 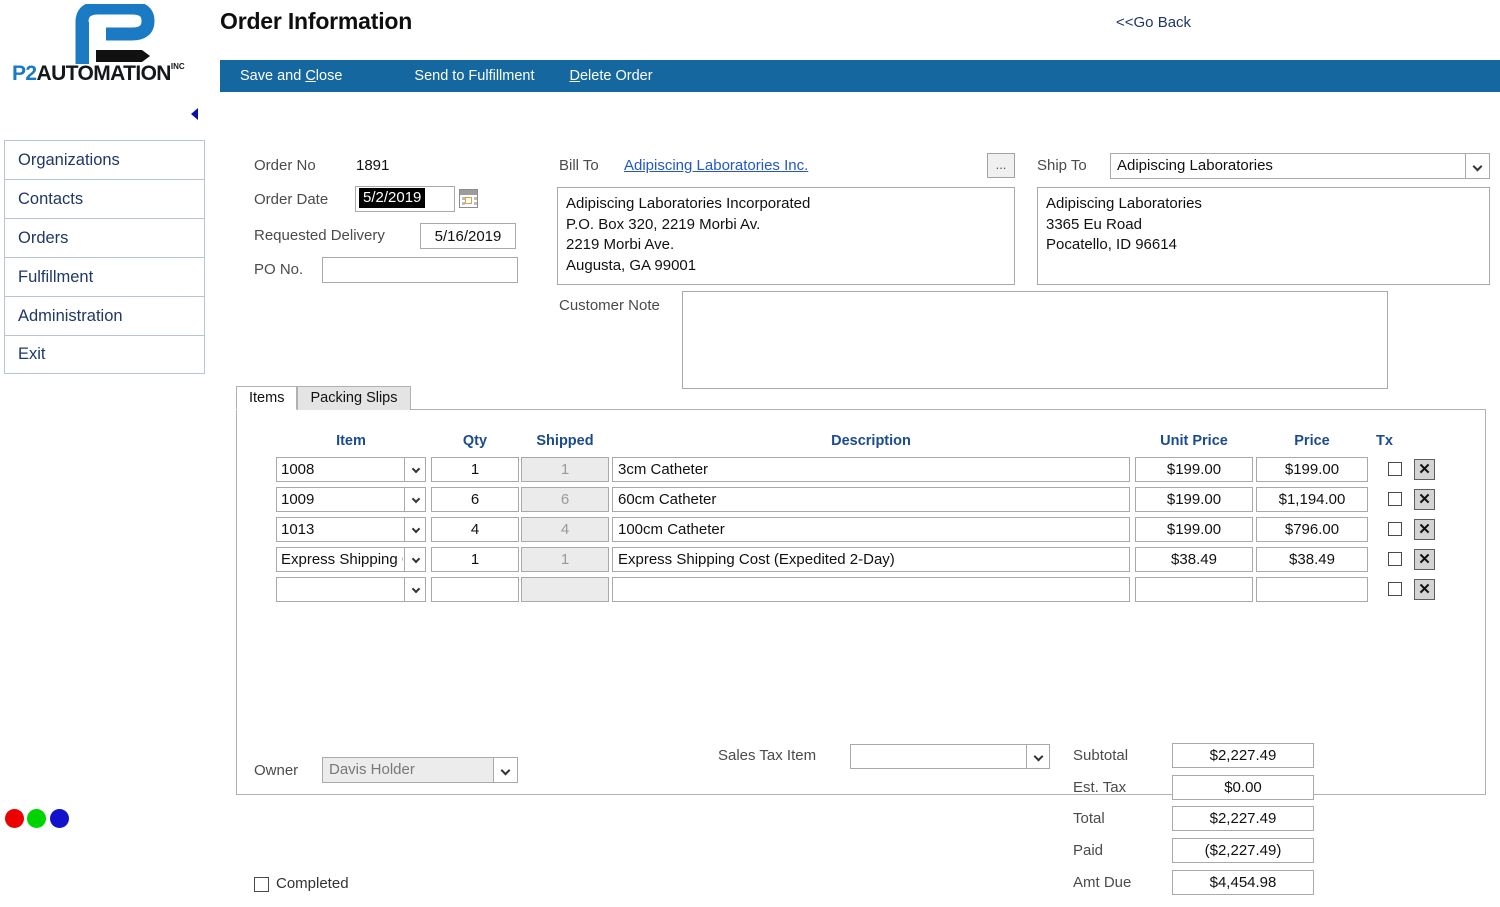 What do you see at coordinates (104, 276) in the screenshot?
I see `sidebar-item-fulfillment: Fulfillment` at bounding box center [104, 276].